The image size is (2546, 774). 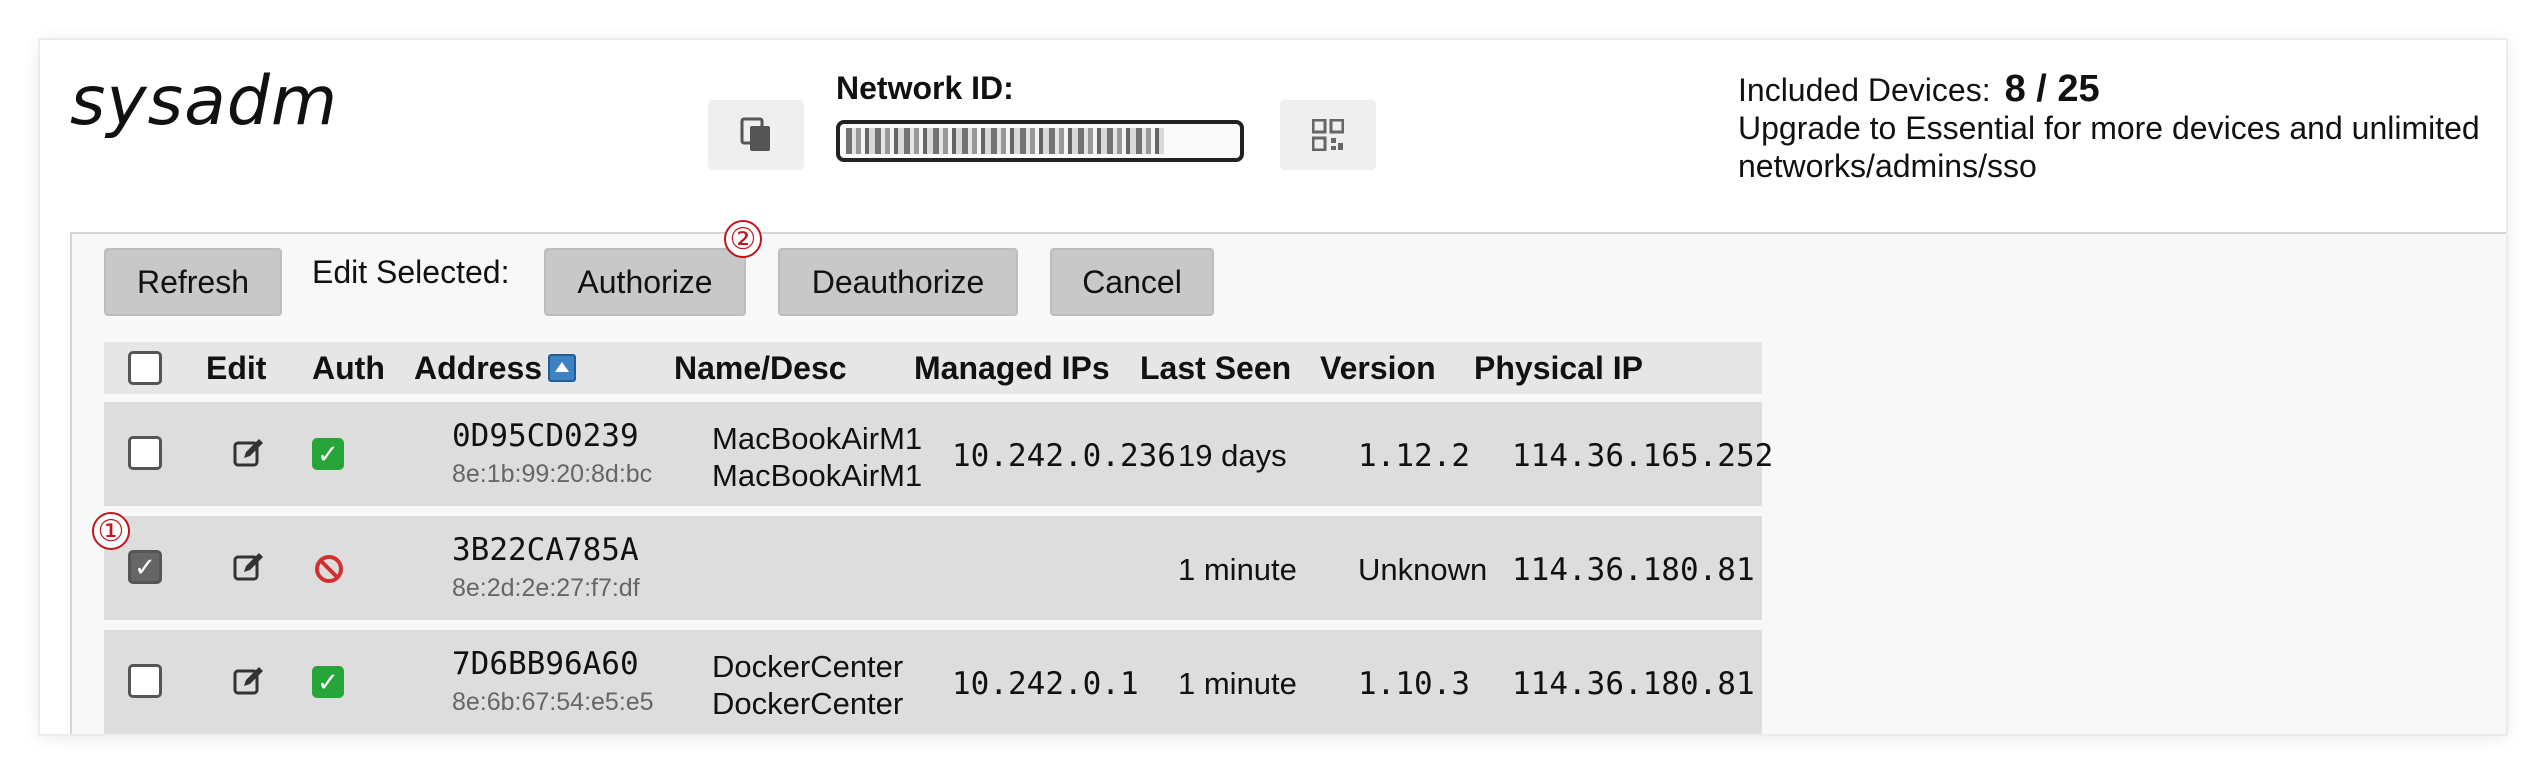 What do you see at coordinates (817, 438) in the screenshot?
I see `member-name: MacBookAirM1` at bounding box center [817, 438].